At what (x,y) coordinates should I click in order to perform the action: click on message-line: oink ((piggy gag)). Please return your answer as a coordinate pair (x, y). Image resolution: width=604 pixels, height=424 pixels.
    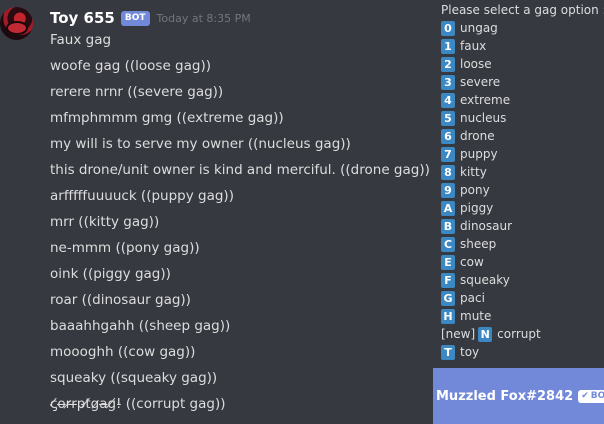
    Looking at the image, I should click on (110, 274).